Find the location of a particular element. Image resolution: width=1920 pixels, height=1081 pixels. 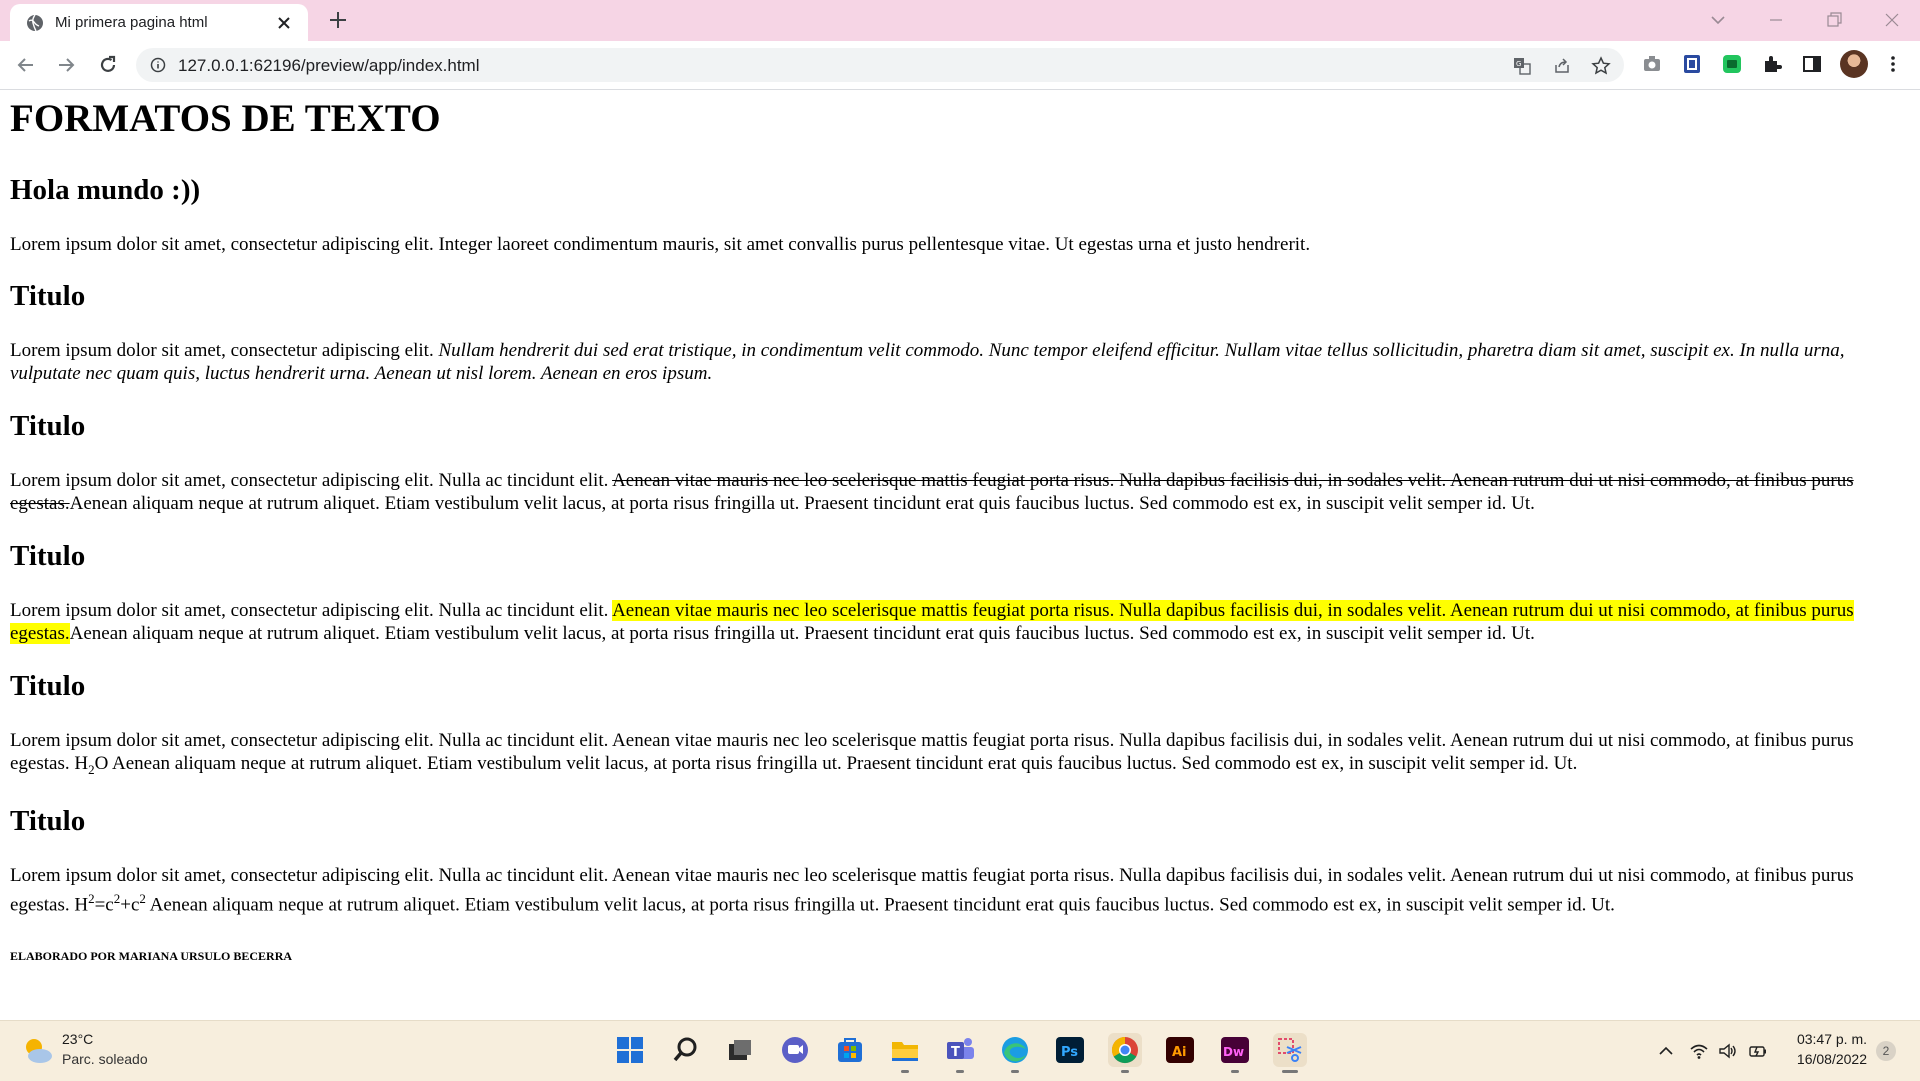

dreamweaver-icon: Dw is located at coordinates (1235, 1050).